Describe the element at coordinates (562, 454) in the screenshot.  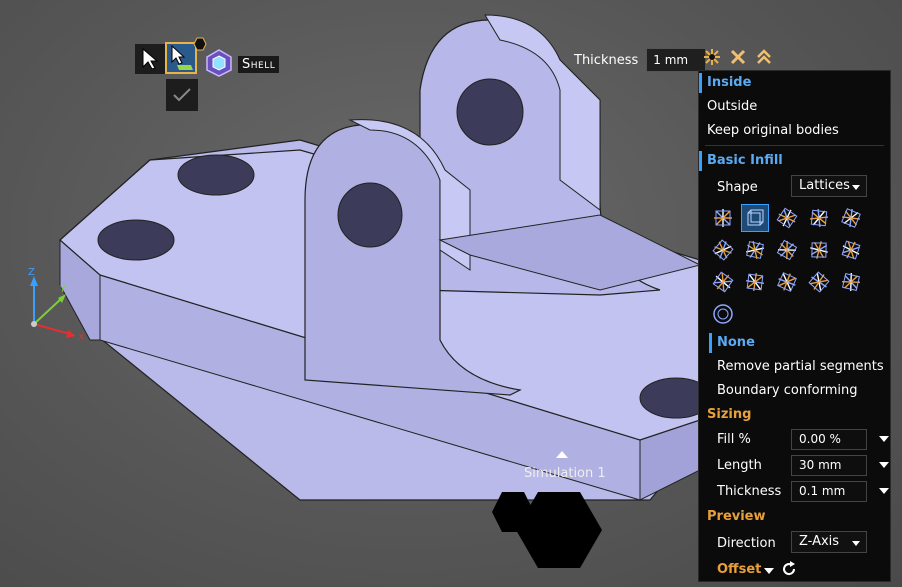
I see `simulation-expand-caret` at that location.